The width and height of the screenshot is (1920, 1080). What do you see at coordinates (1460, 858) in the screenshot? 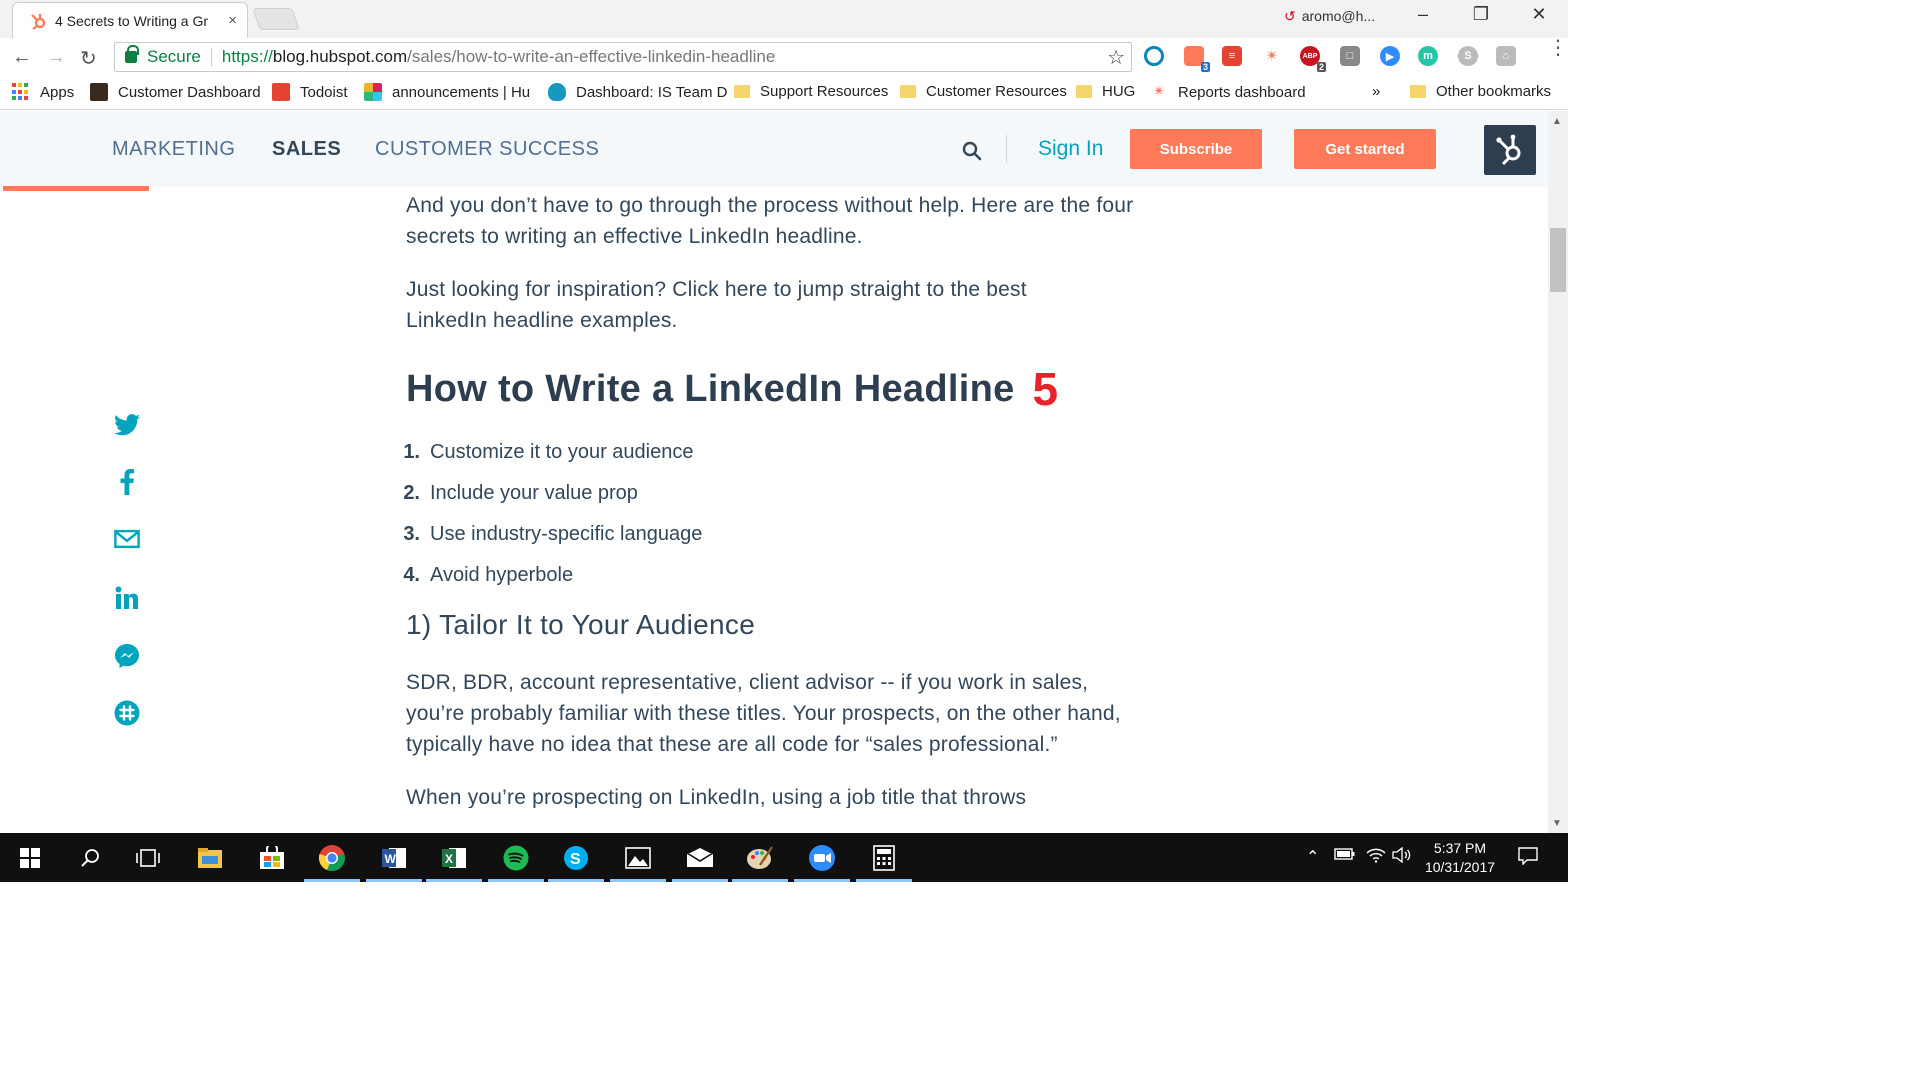
I see `system-clock: 5:37 PM 10/31/2017` at bounding box center [1460, 858].